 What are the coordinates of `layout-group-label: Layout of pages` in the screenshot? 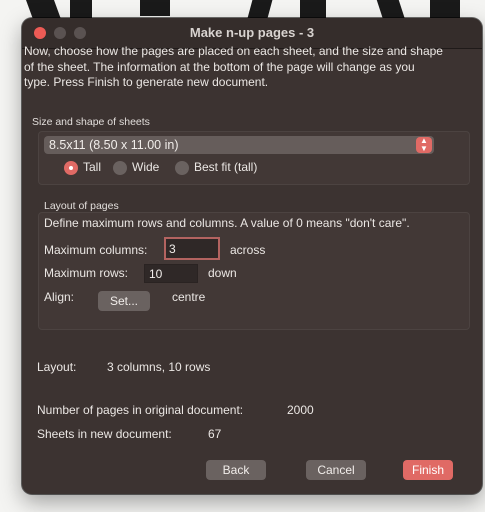 It's located at (81, 206).